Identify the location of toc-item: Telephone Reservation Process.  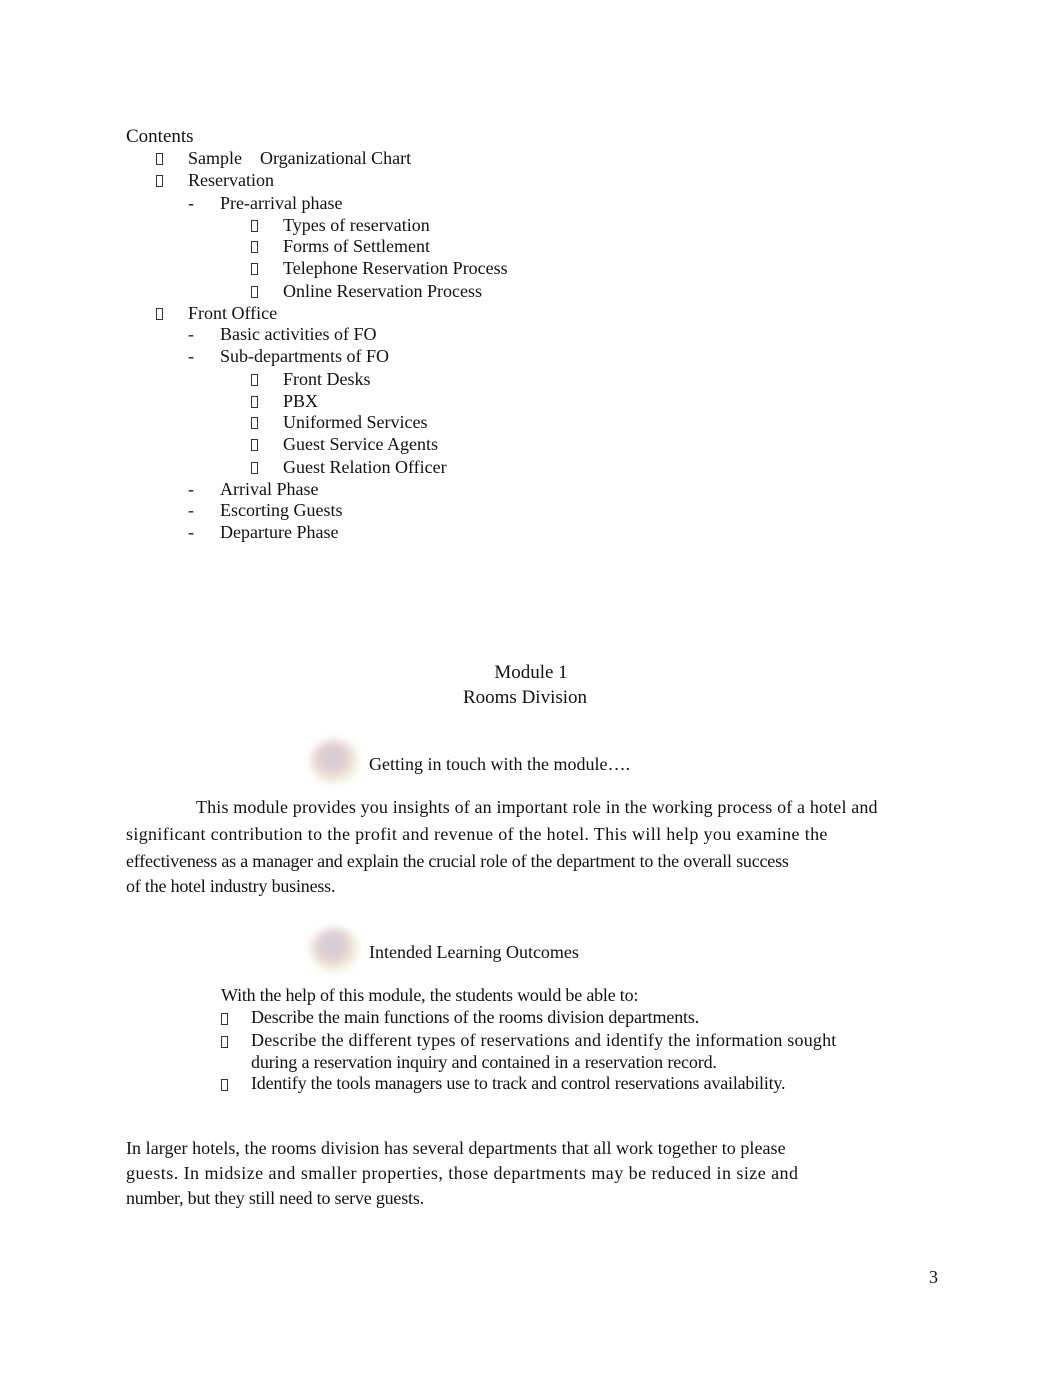
(395, 268).